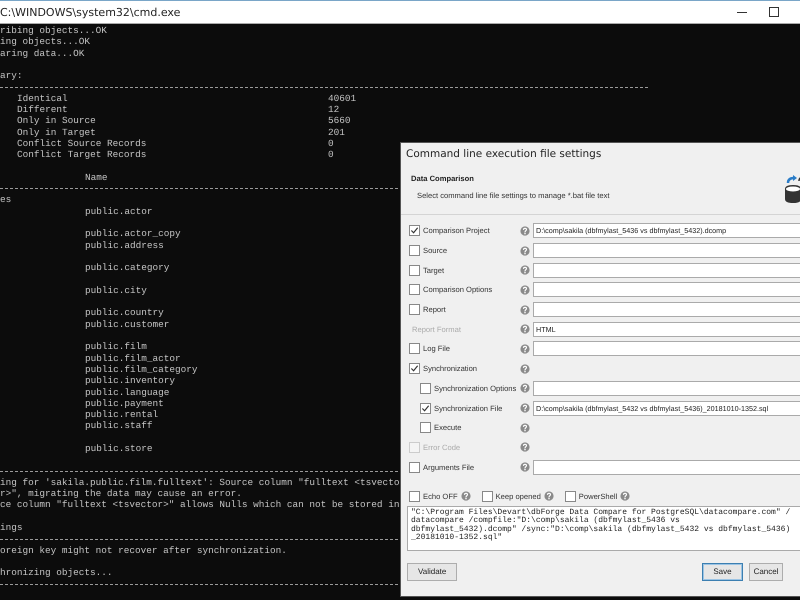 The width and height of the screenshot is (800, 600). I want to click on console-text: oreign key might not recover after synchronization., so click(143, 550).